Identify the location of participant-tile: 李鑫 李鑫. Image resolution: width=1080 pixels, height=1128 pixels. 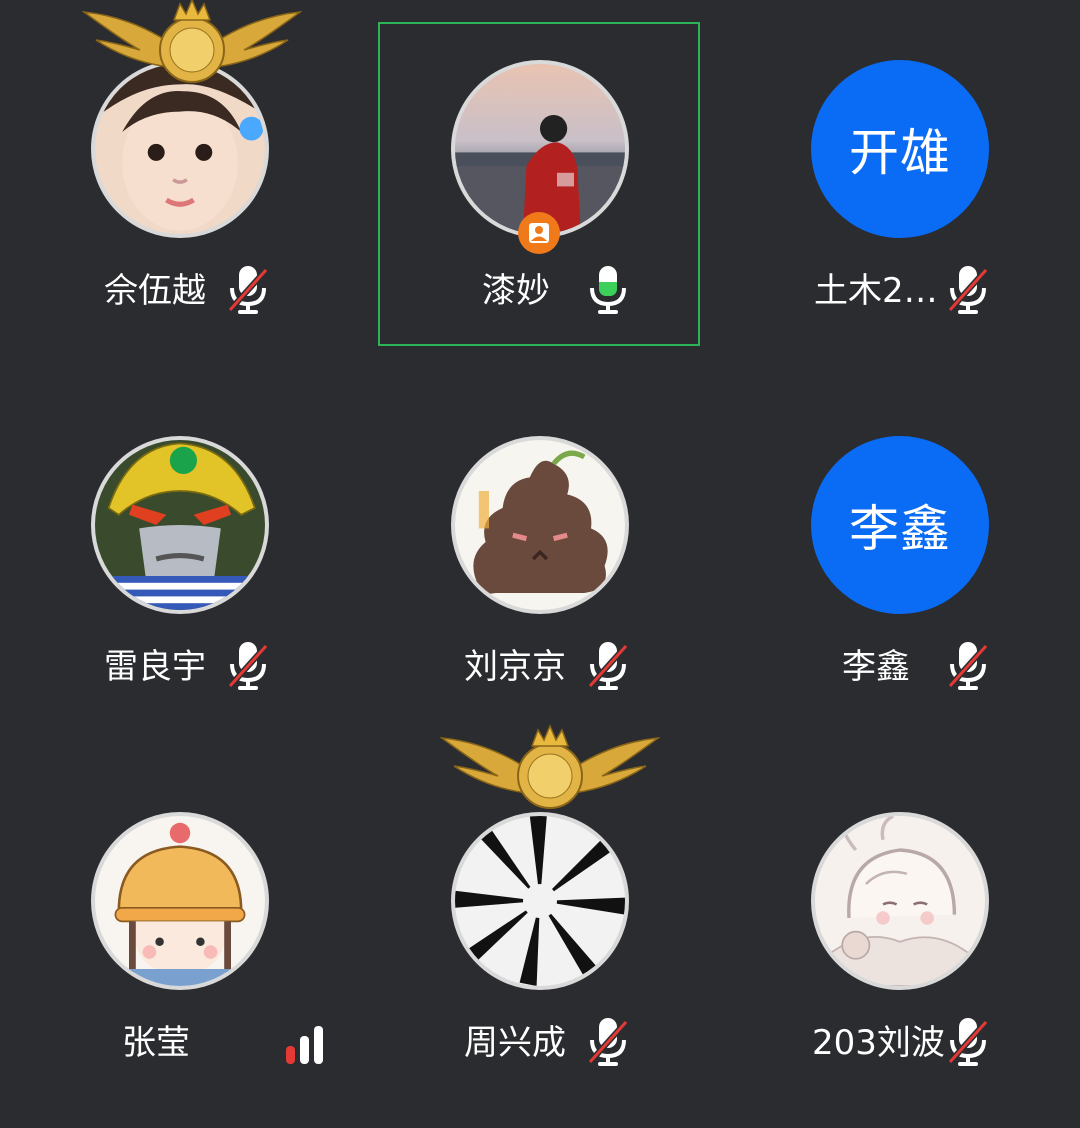
(900, 564).